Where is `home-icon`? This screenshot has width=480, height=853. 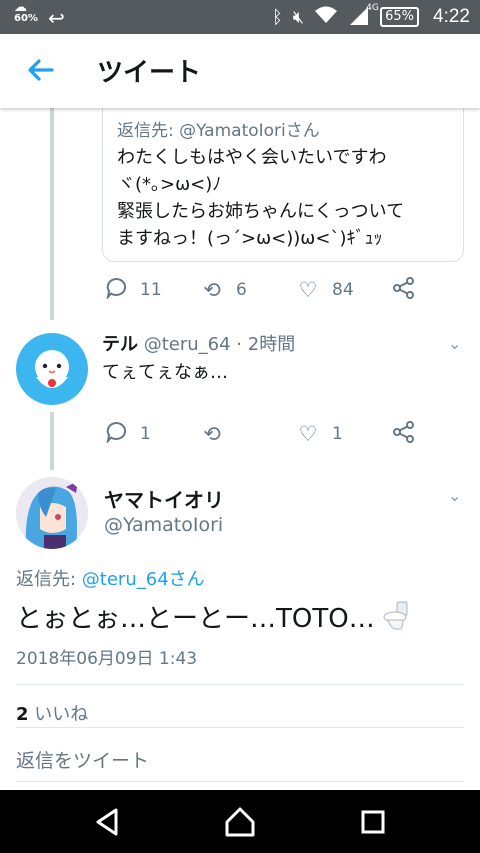
home-icon is located at coordinates (240, 822).